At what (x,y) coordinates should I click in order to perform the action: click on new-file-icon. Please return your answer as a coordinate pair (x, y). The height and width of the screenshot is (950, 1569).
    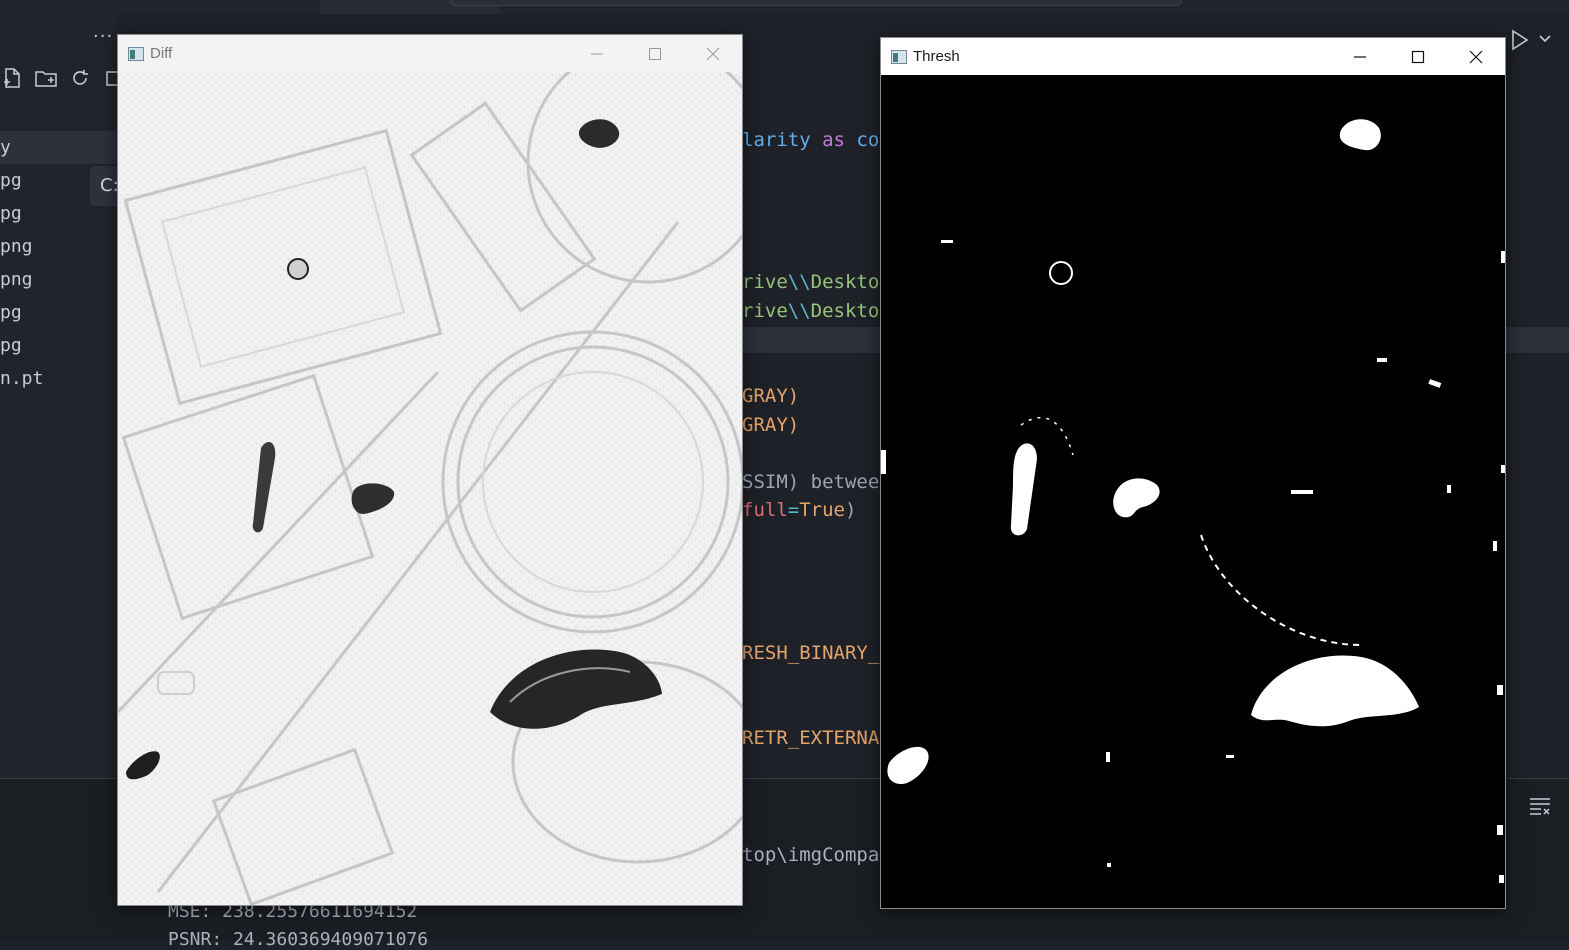
    Looking at the image, I should click on (12, 78).